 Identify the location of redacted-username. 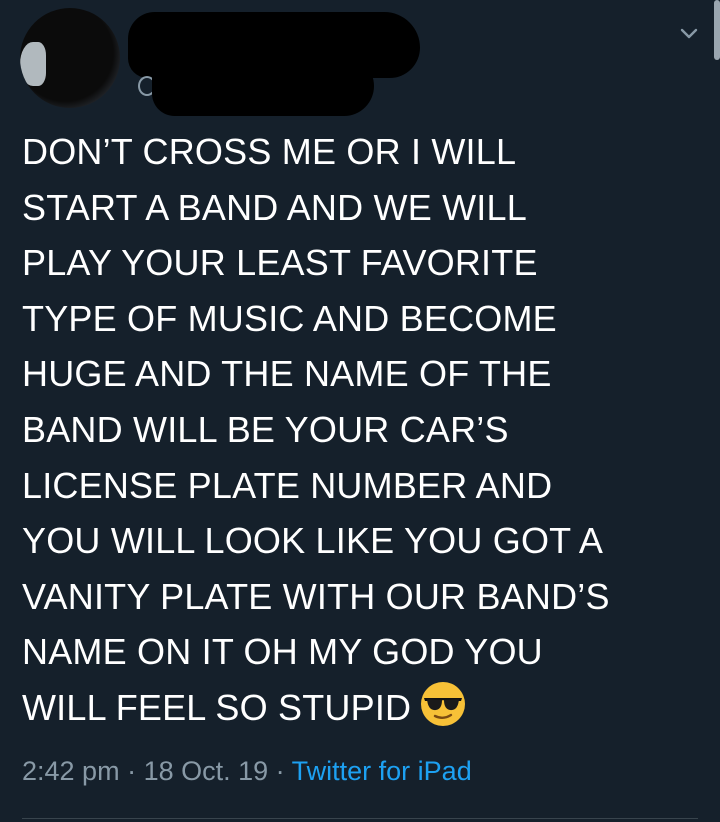
(263, 86).